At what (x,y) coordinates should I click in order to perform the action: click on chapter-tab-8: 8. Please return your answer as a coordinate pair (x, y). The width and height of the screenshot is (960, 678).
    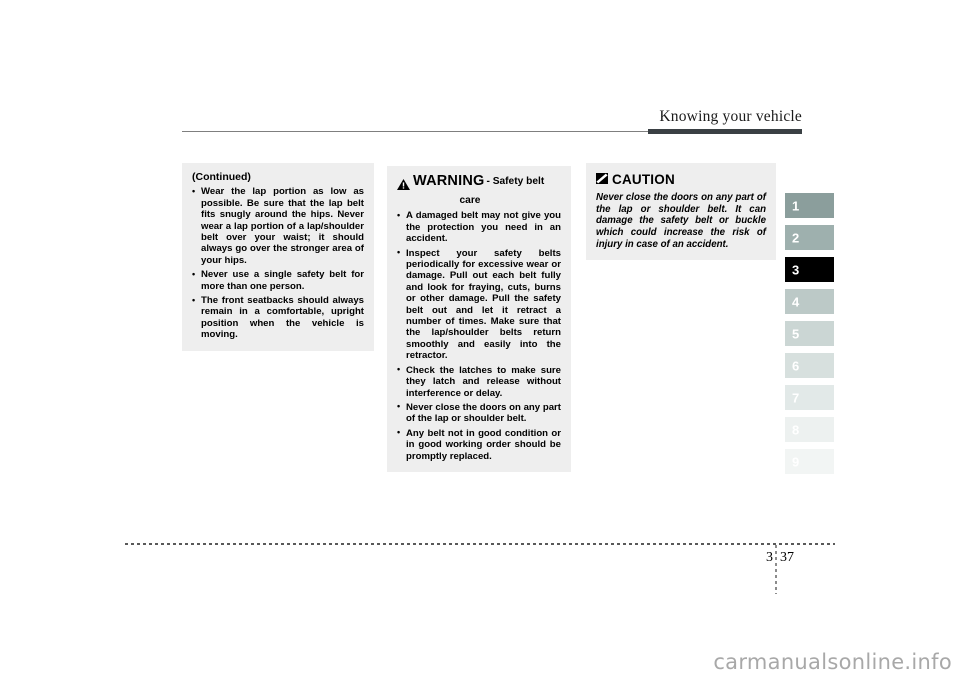
    Looking at the image, I should click on (809, 429).